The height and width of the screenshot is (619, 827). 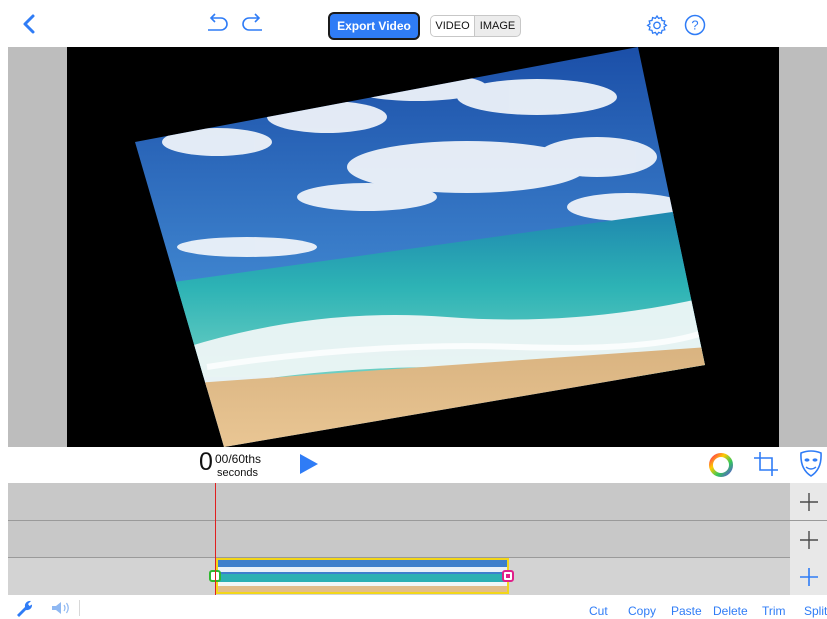 I want to click on help-icon: ?, so click(x=695, y=25).